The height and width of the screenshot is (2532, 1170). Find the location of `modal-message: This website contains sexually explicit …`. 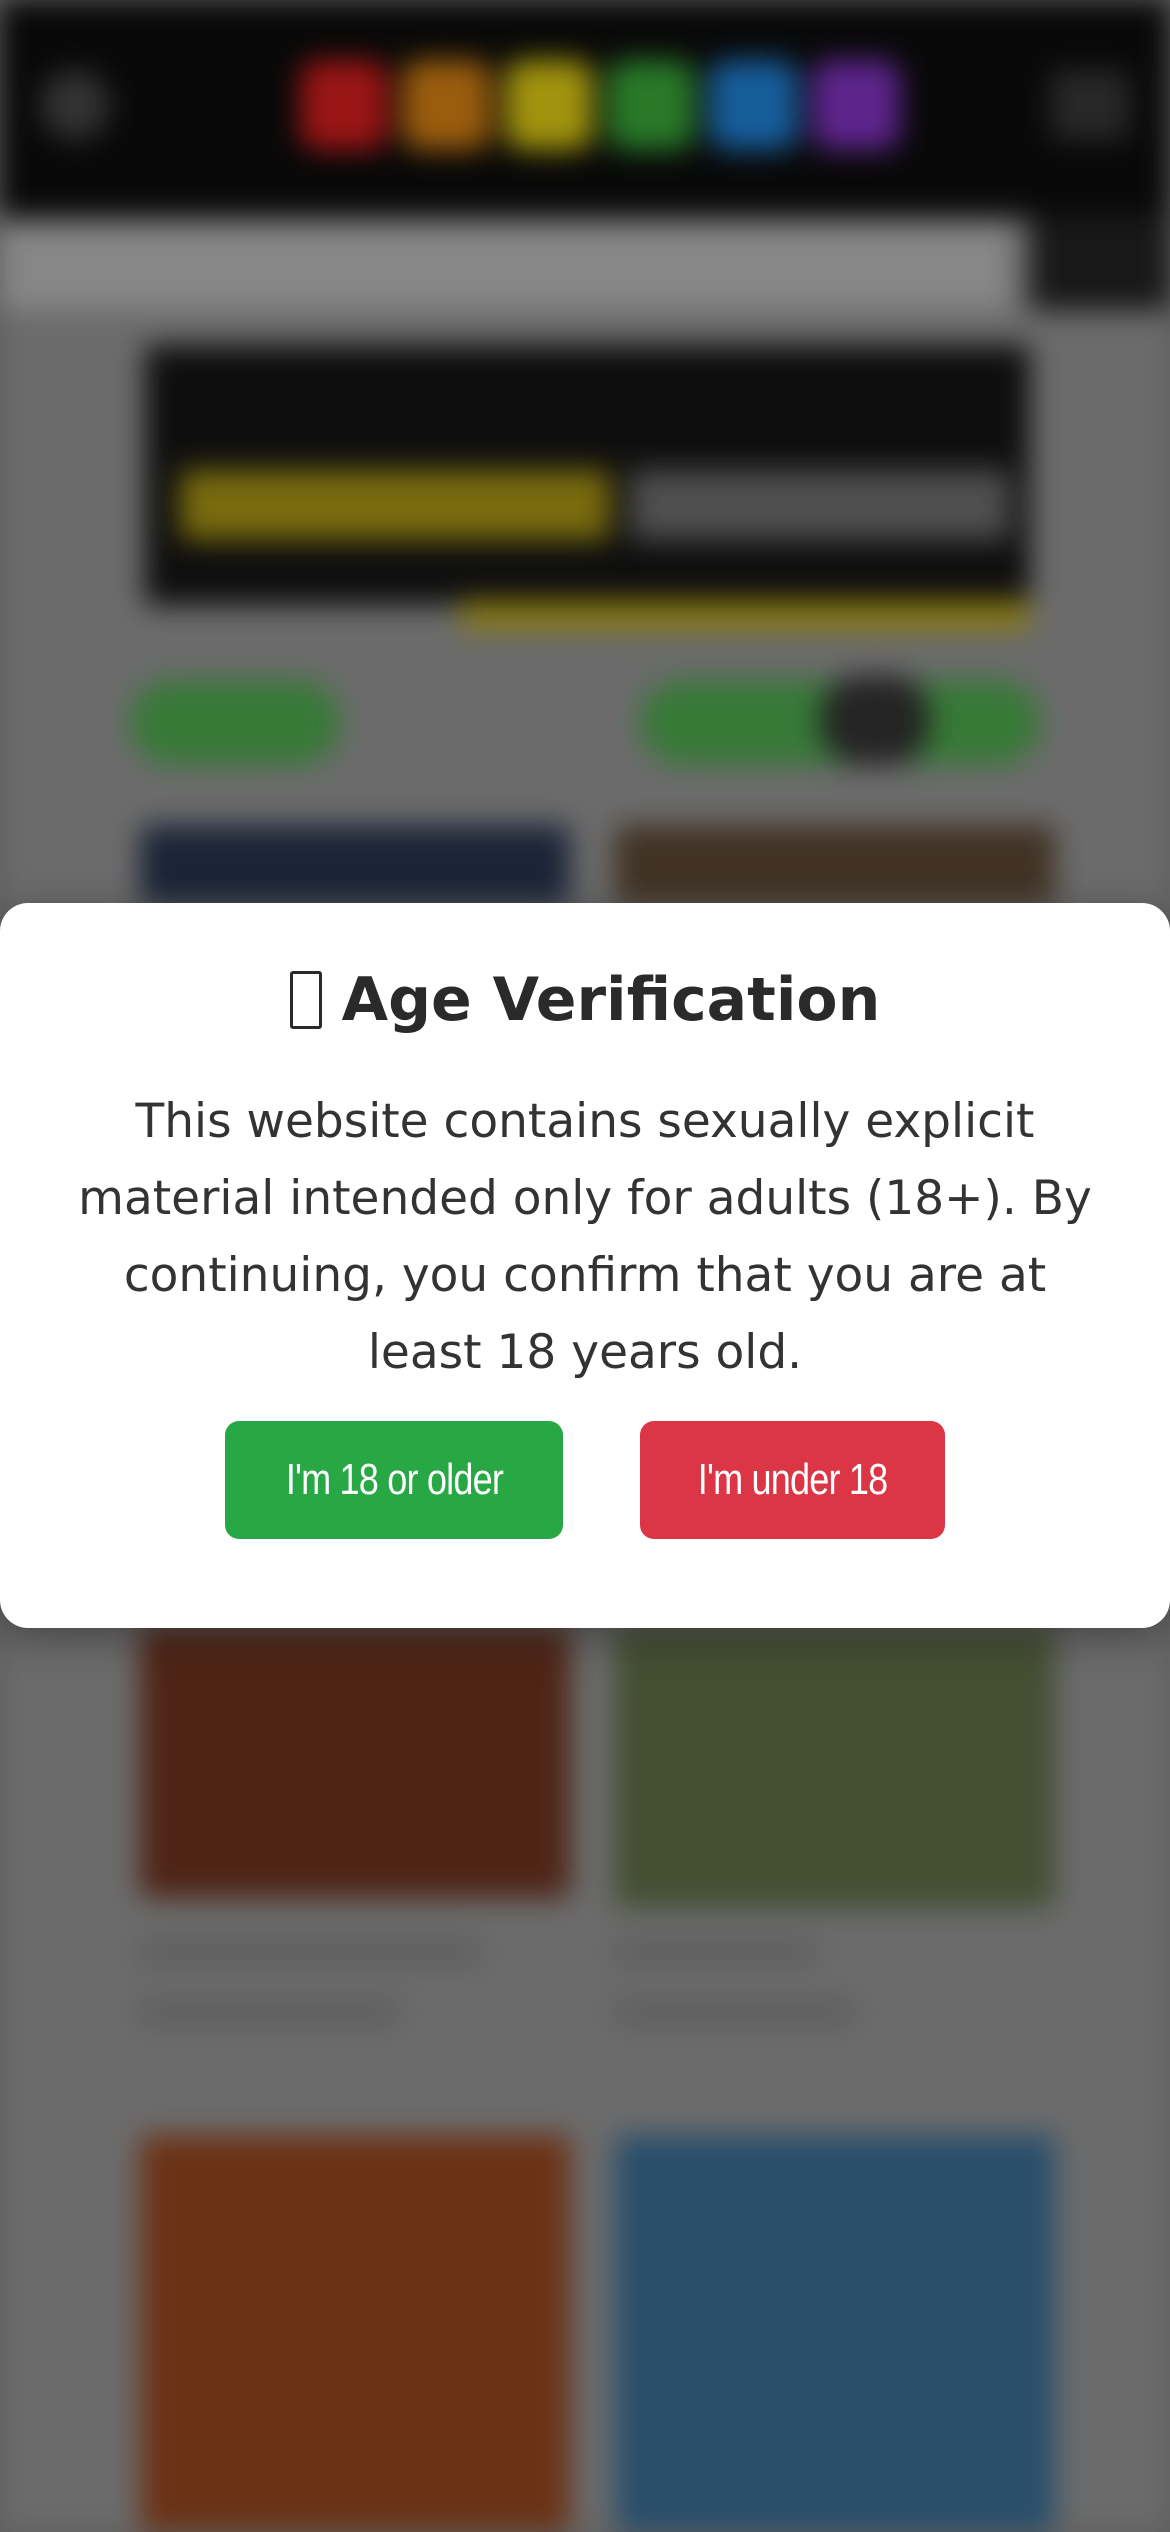

modal-message: This website contains sexually explicit … is located at coordinates (585, 1237).